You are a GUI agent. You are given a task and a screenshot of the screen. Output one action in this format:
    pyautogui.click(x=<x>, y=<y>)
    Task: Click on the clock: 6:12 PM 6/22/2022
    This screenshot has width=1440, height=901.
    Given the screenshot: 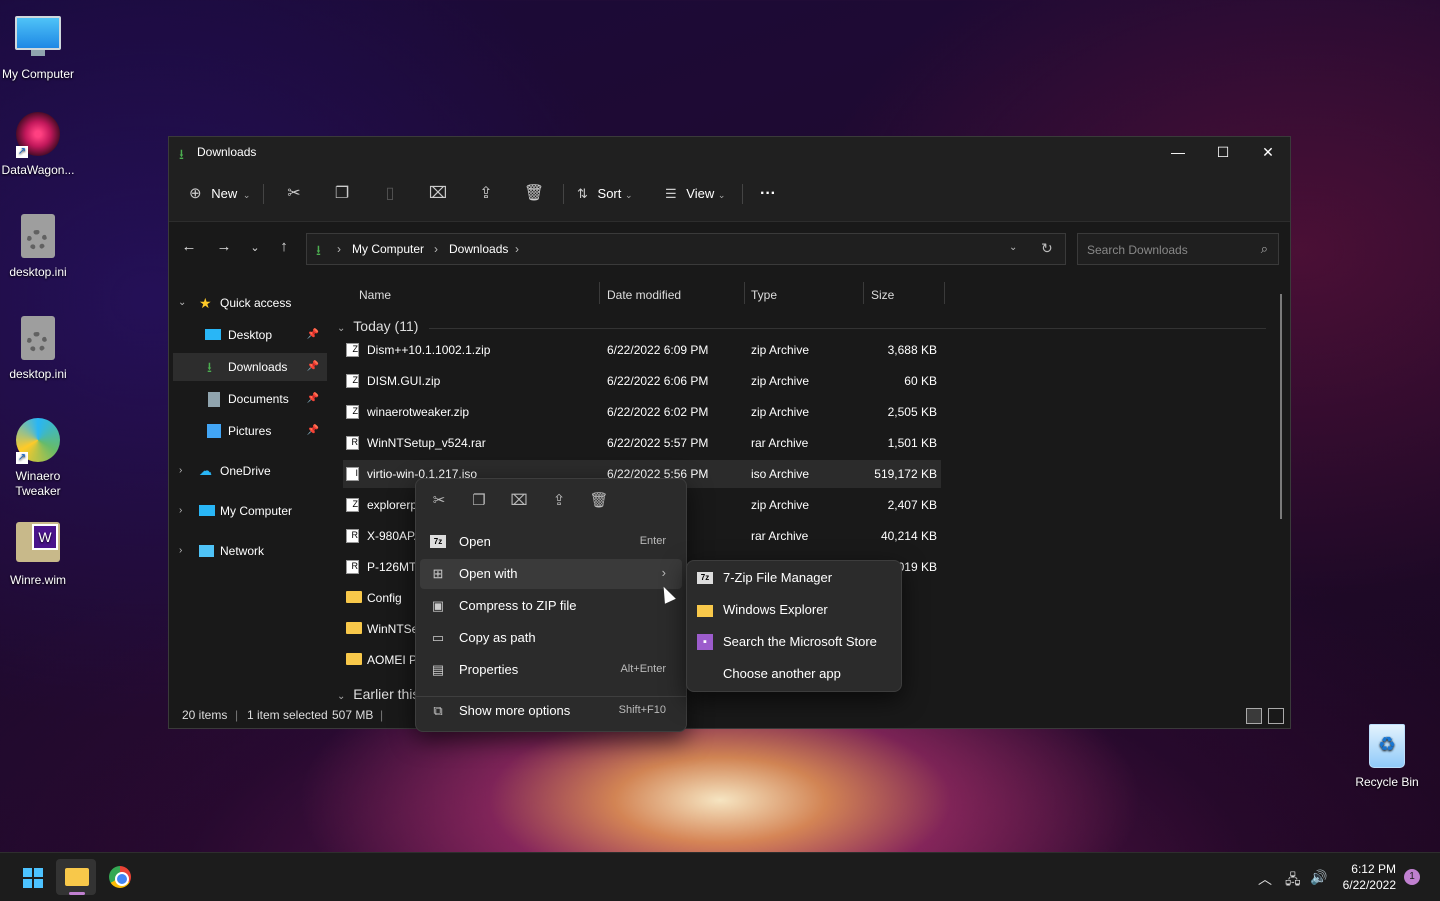 What is the action you would take?
    pyautogui.click(x=1369, y=877)
    